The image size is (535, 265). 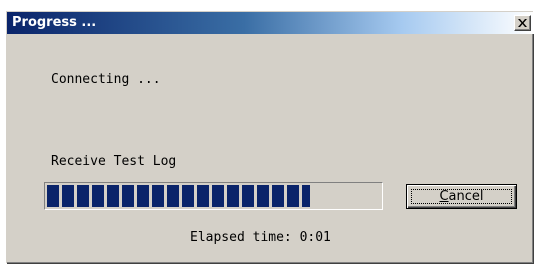 I want to click on progress-bar, so click(x=213, y=196).